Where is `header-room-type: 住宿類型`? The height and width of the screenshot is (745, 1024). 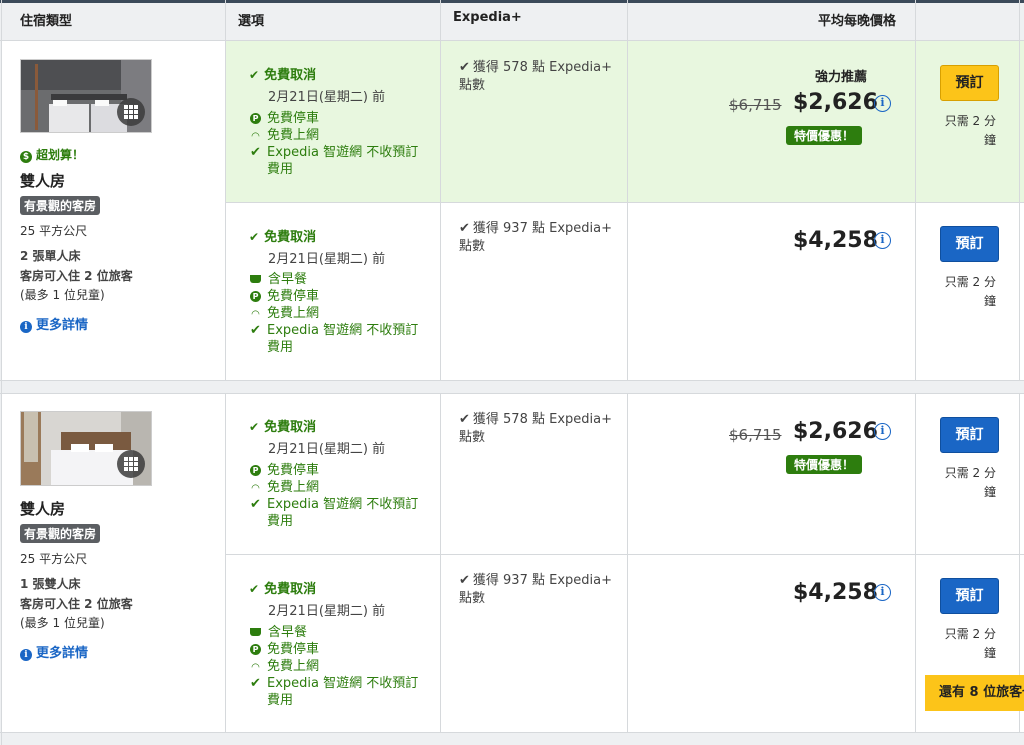 header-room-type: 住宿類型 is located at coordinates (46, 21).